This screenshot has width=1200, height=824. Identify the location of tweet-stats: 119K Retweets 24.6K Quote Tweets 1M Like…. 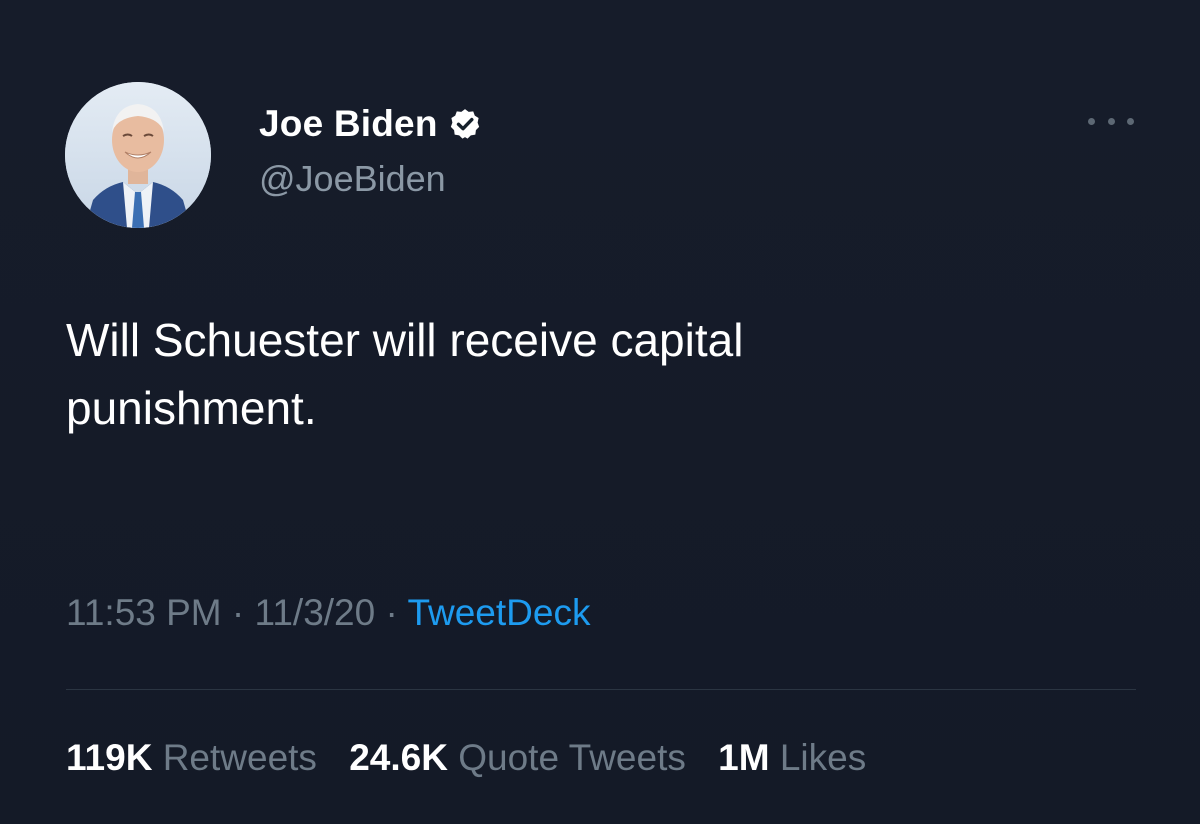
(477, 758).